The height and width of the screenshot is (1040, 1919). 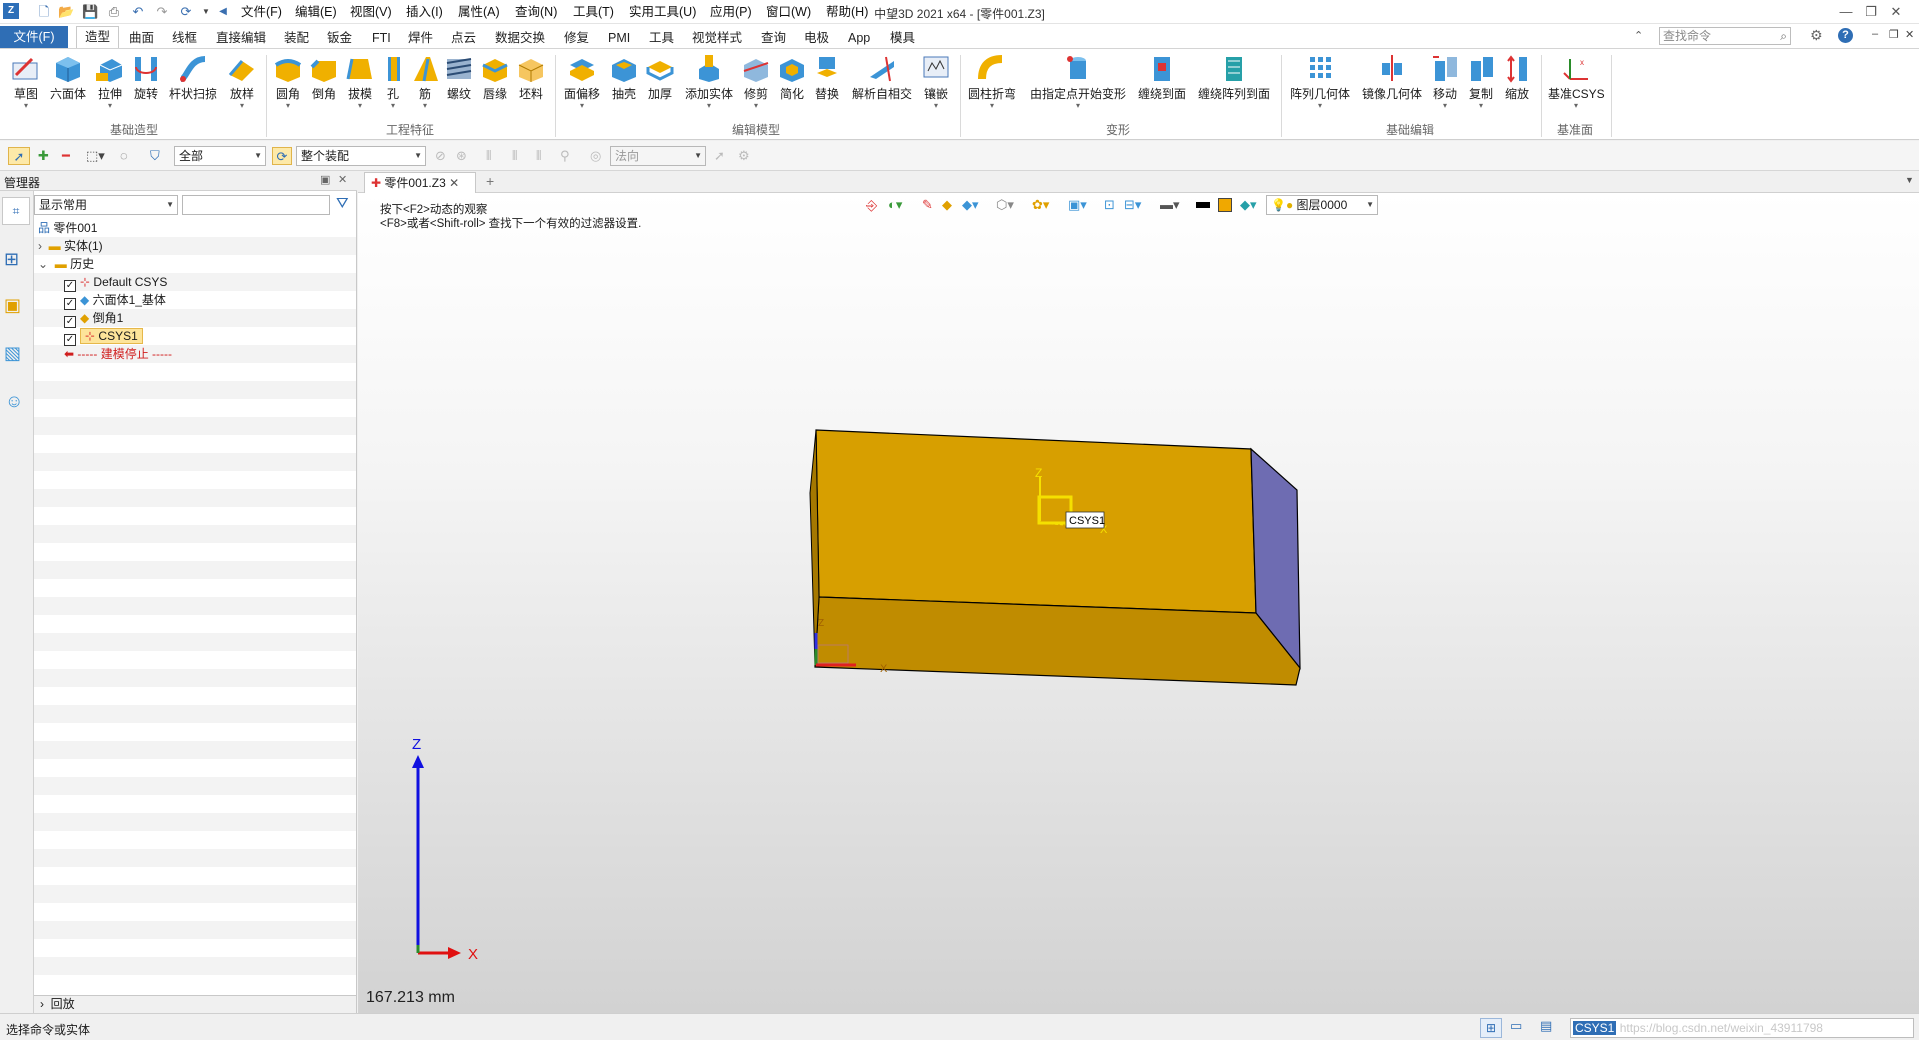 I want to click on lasso-select-icon: ◌, so click(x=124, y=156).